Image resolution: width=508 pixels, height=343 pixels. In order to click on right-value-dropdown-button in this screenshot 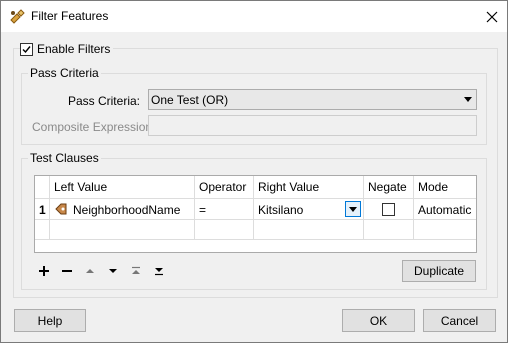, I will do `click(353, 209)`.